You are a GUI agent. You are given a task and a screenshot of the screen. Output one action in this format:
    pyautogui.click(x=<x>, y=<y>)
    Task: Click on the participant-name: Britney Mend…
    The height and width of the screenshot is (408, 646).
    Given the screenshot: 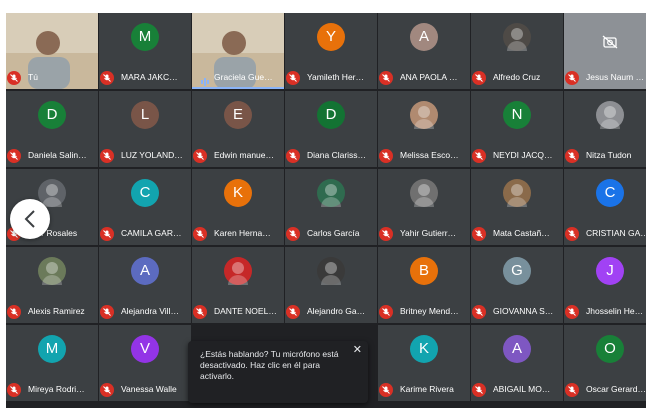 What is the action you would take?
    pyautogui.click(x=429, y=311)
    